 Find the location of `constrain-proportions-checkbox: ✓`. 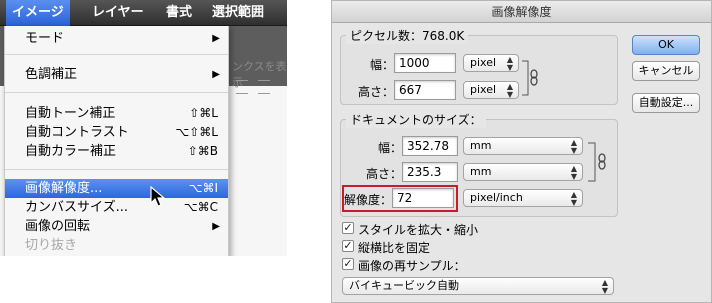

constrain-proportions-checkbox: ✓ is located at coordinates (348, 246).